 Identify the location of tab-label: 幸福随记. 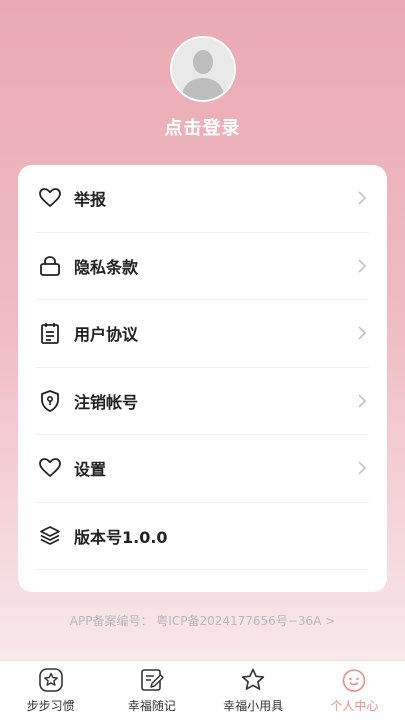
(151, 706).